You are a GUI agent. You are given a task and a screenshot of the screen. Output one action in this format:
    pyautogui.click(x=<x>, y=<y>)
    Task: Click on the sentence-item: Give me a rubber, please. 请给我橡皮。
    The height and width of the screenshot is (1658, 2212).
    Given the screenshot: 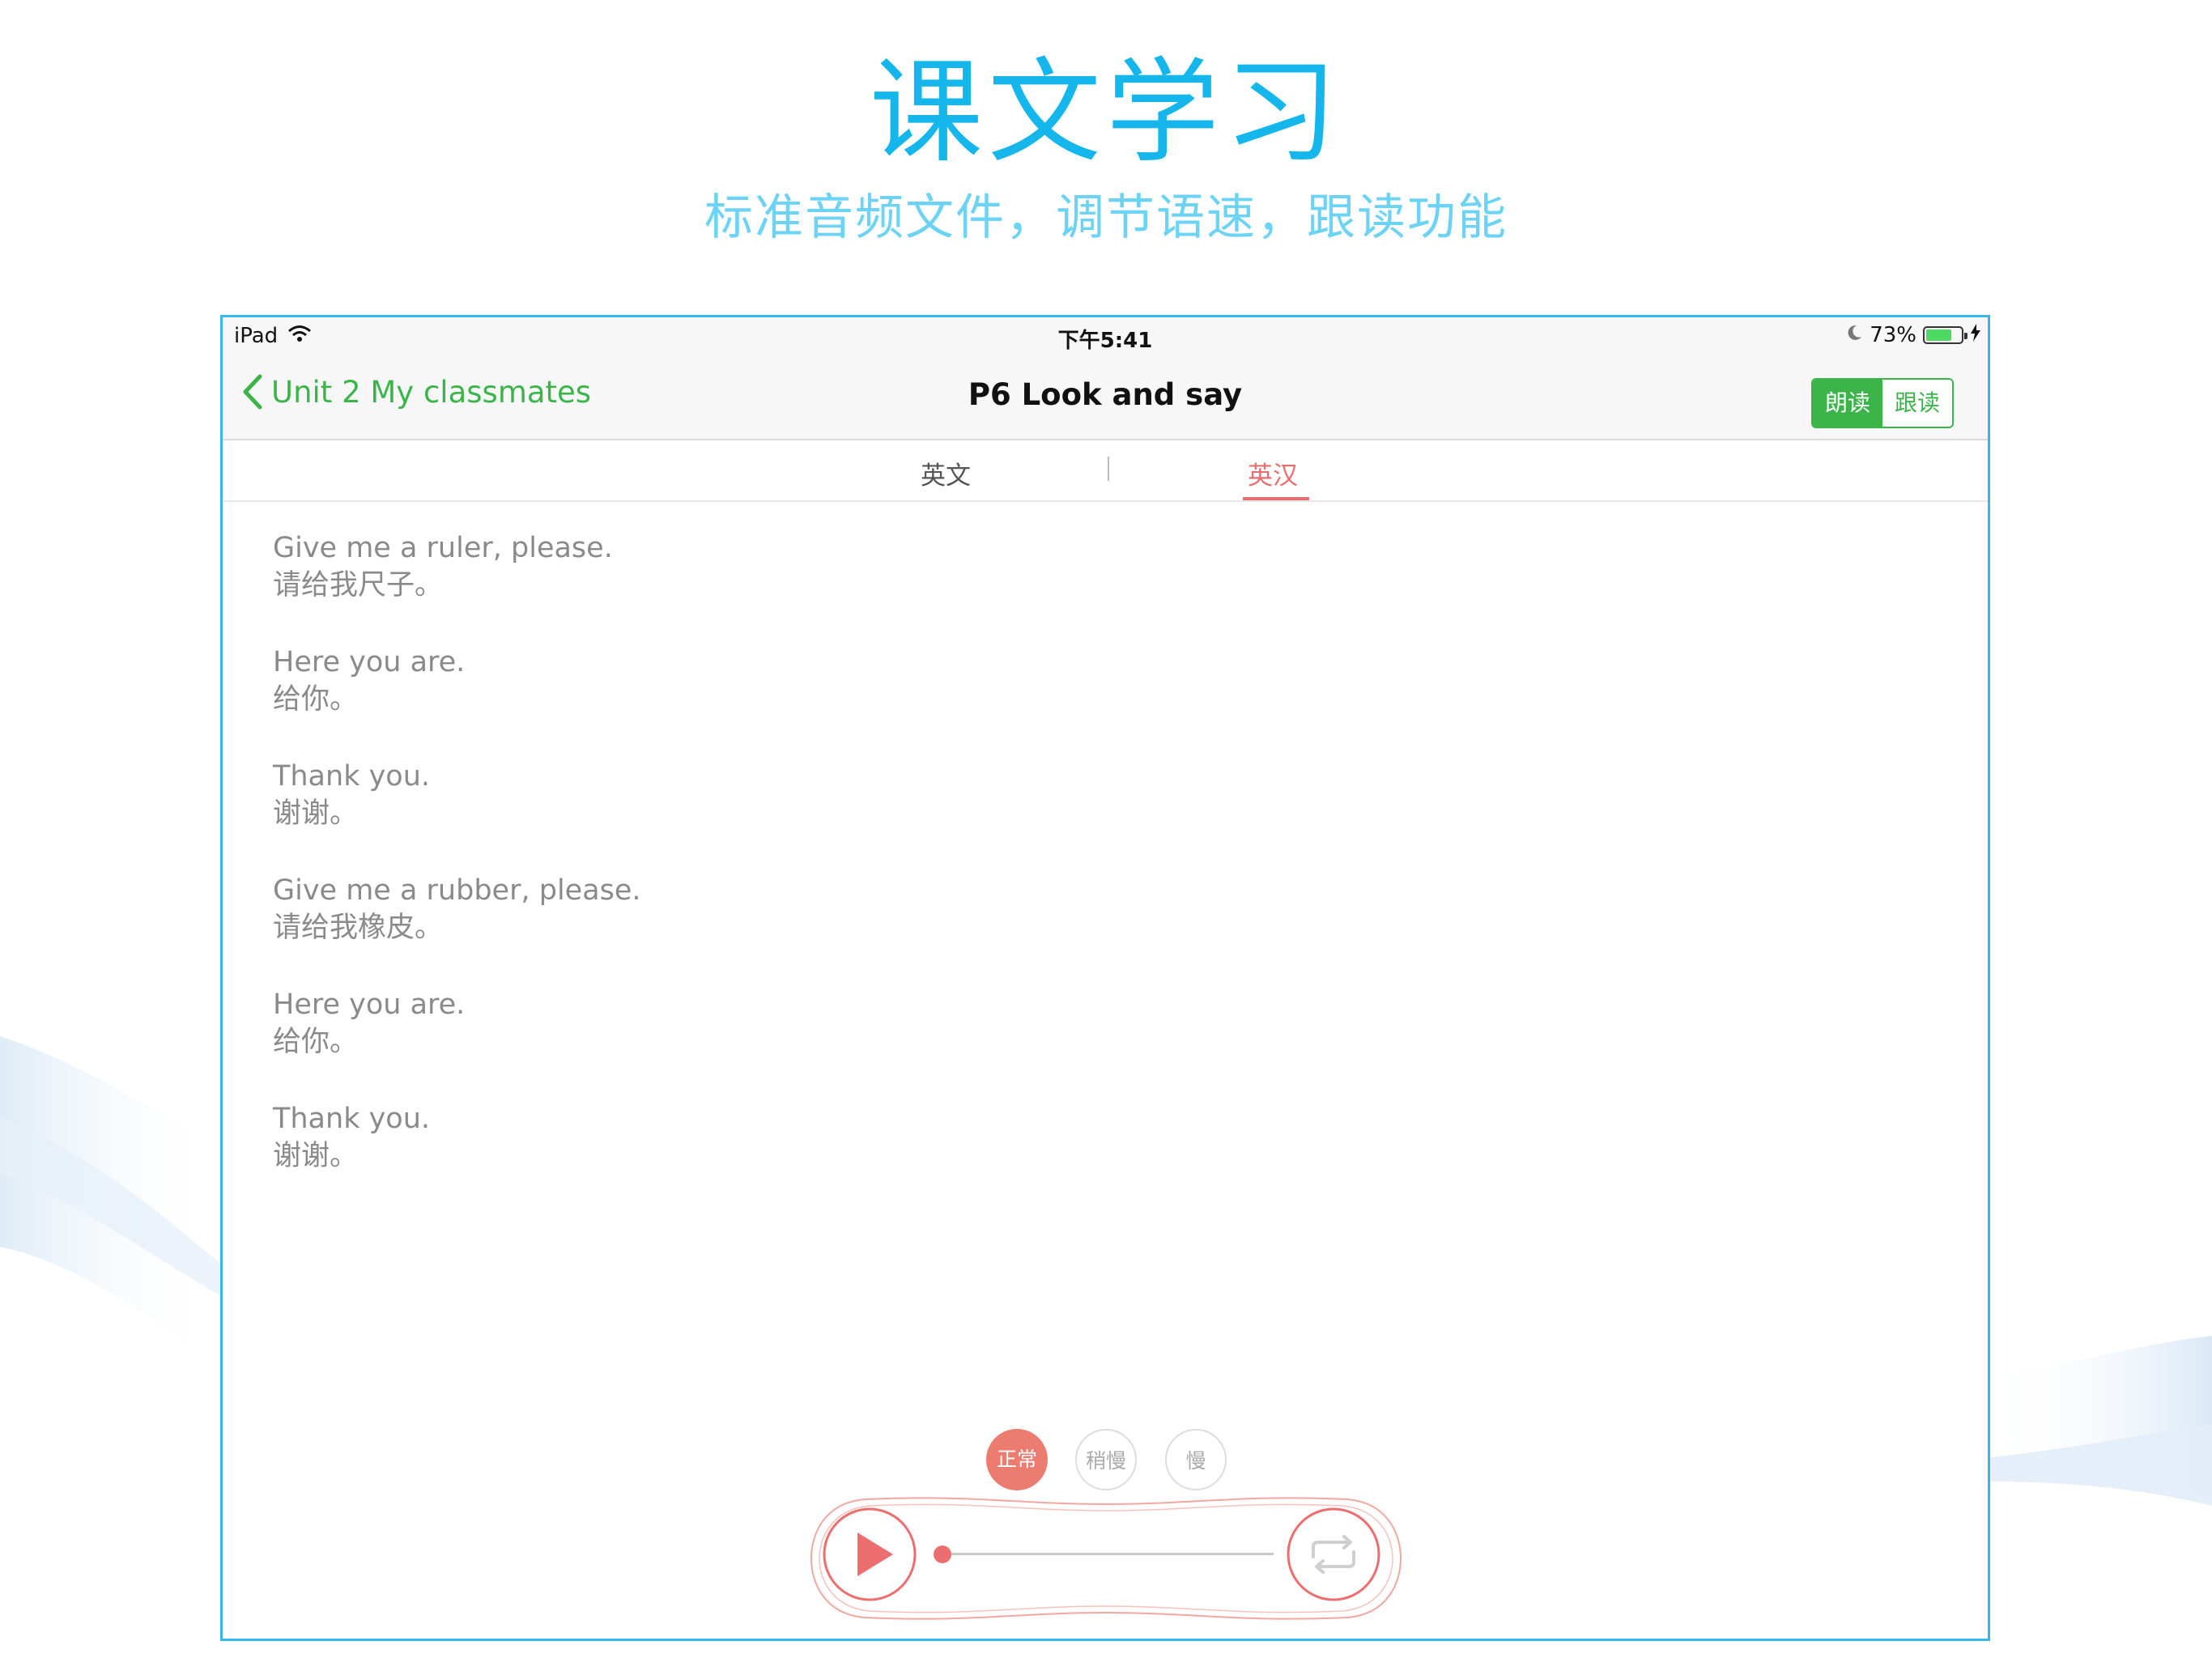 What is the action you would take?
    pyautogui.click(x=799, y=909)
    